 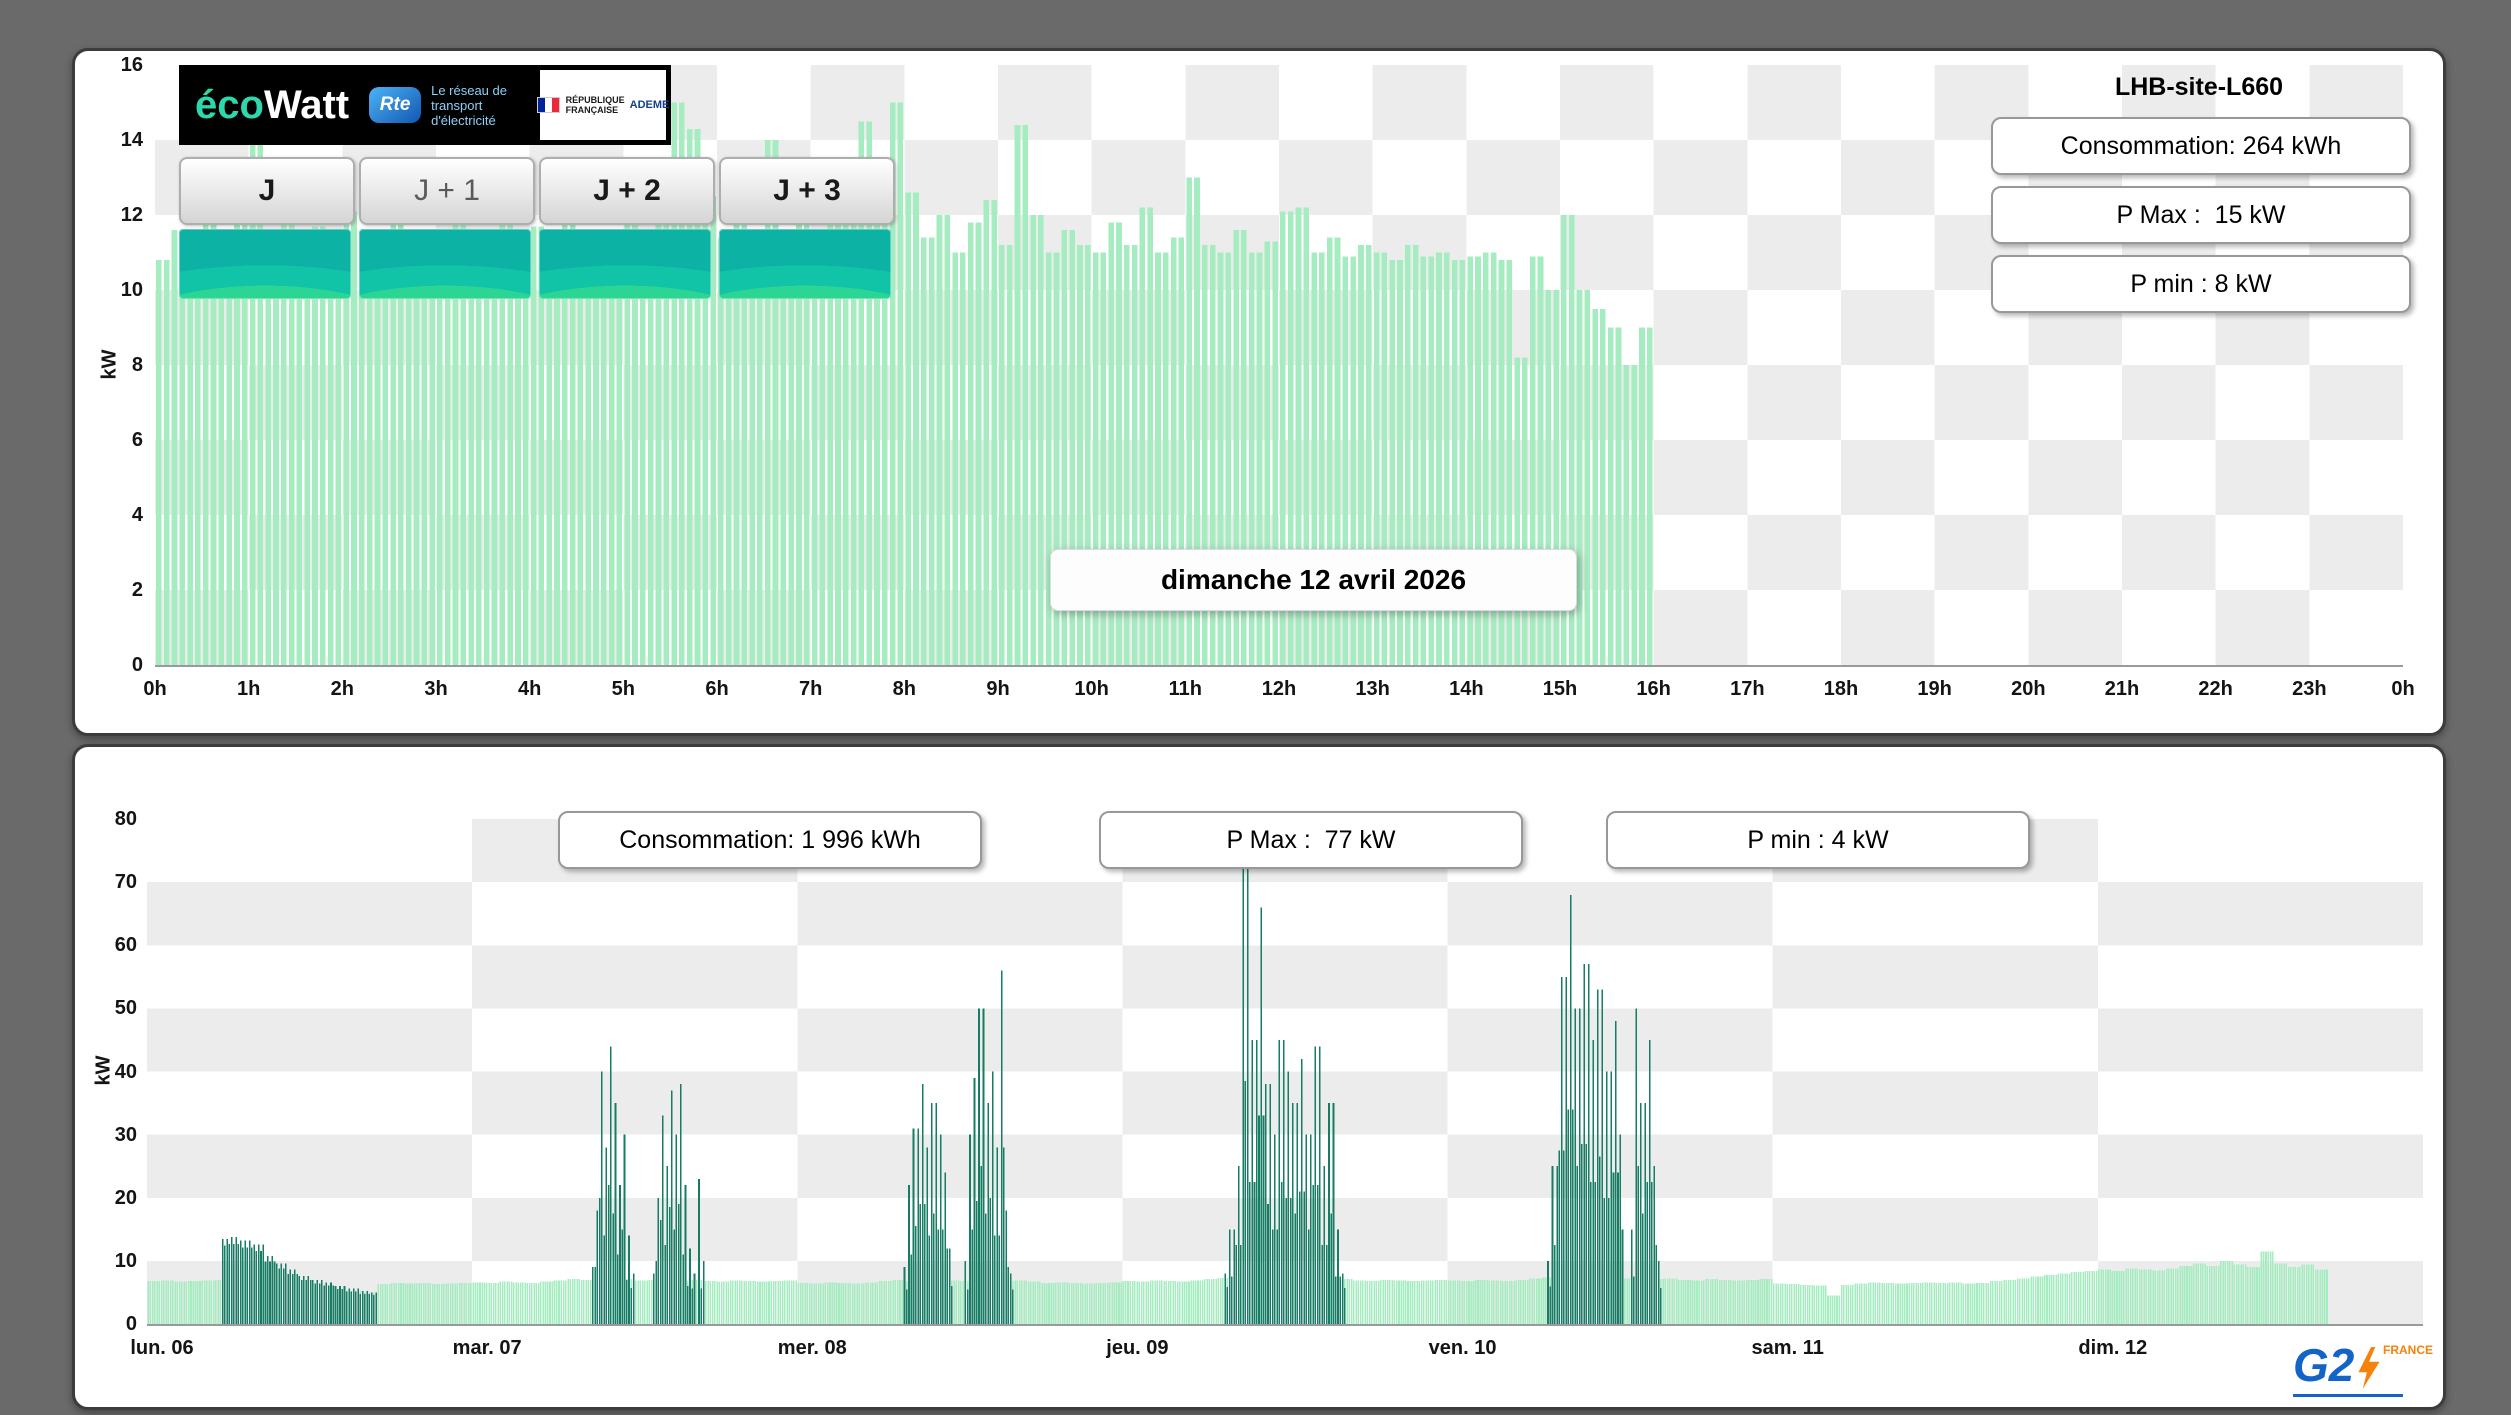 I want to click on ademe-logo: ADEME, so click(x=649, y=105).